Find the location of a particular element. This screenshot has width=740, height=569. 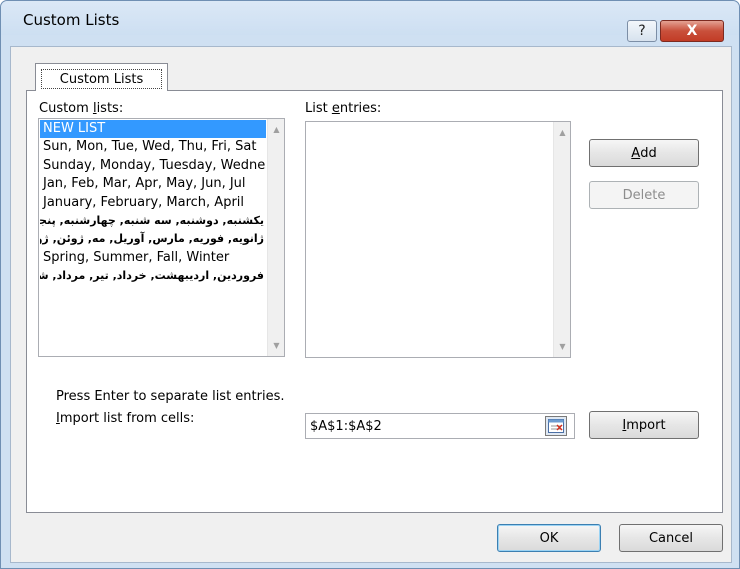

import-range-input: $A$1:$A$2 is located at coordinates (440, 426).